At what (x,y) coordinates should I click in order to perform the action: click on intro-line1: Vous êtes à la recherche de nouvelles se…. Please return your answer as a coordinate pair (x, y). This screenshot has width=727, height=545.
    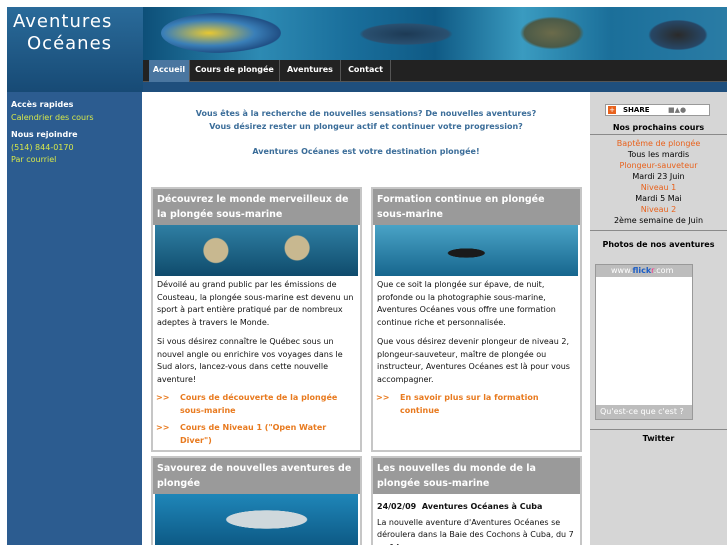
    Looking at the image, I should click on (366, 113).